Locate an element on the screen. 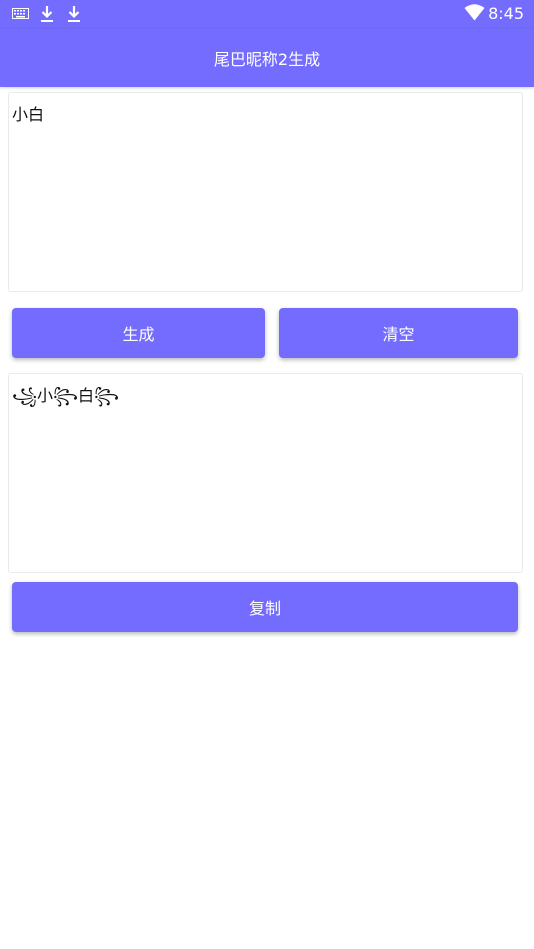 The height and width of the screenshot is (949, 534). generate-button: 生成 is located at coordinates (138, 333).